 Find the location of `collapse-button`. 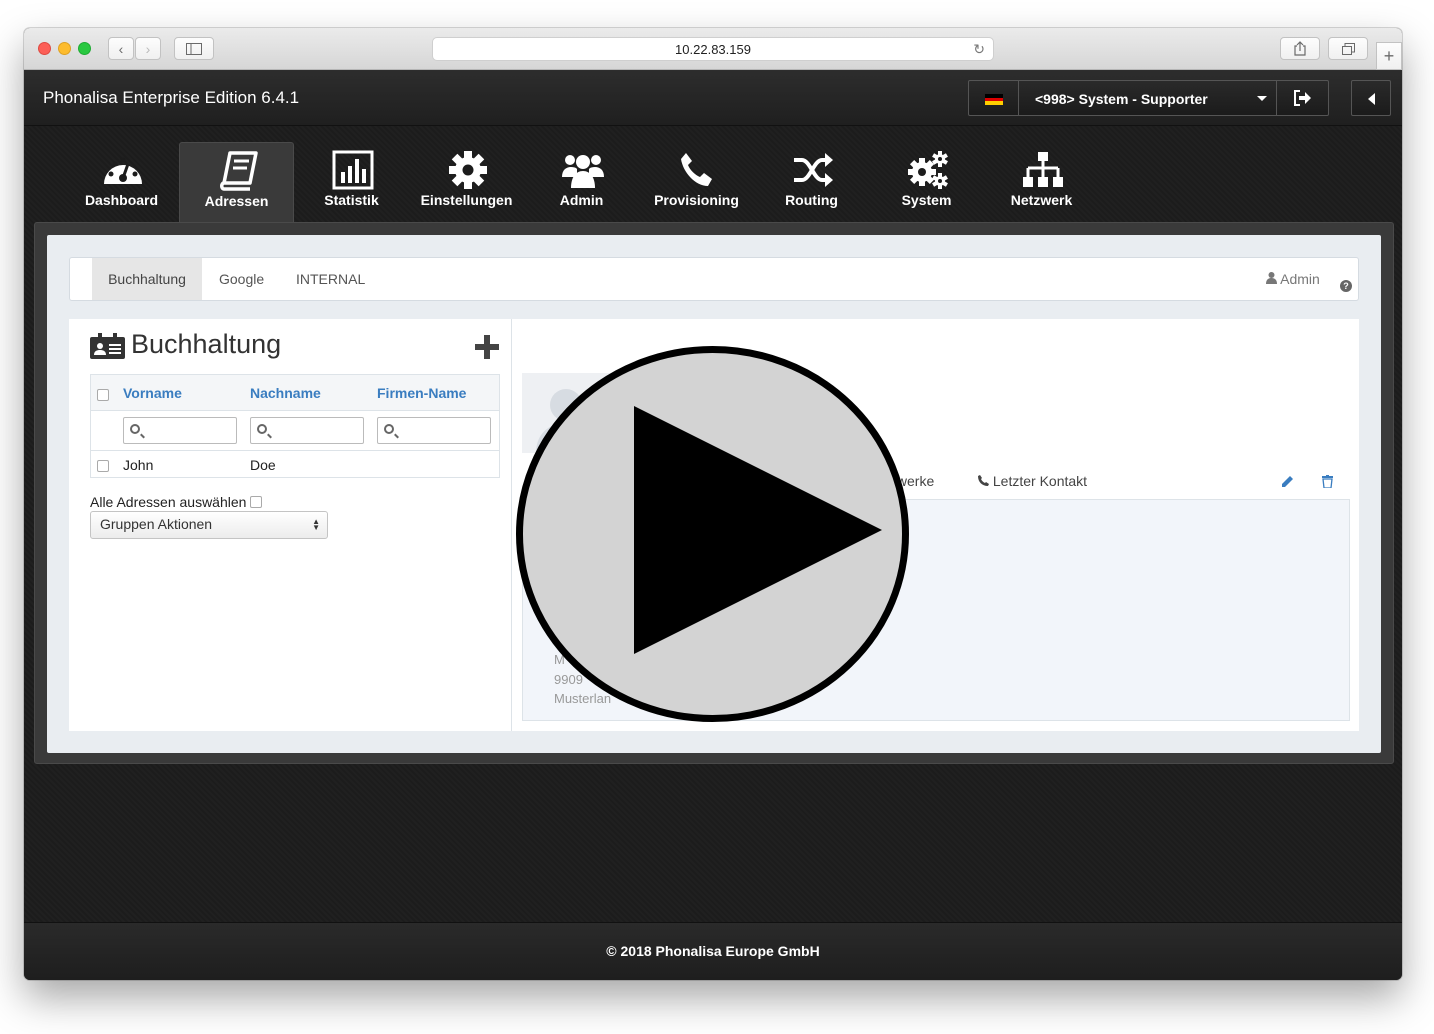

collapse-button is located at coordinates (1371, 98).